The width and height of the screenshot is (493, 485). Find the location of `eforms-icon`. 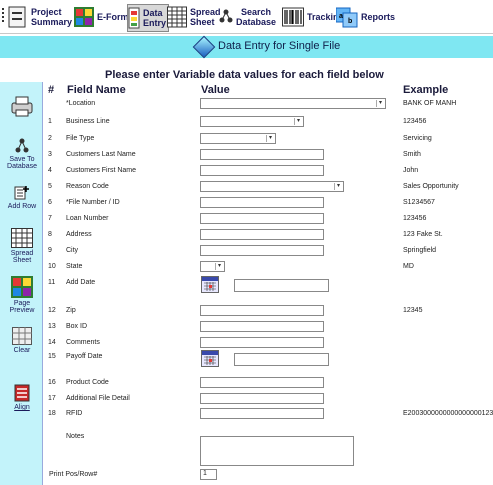

eforms-icon is located at coordinates (84, 17).